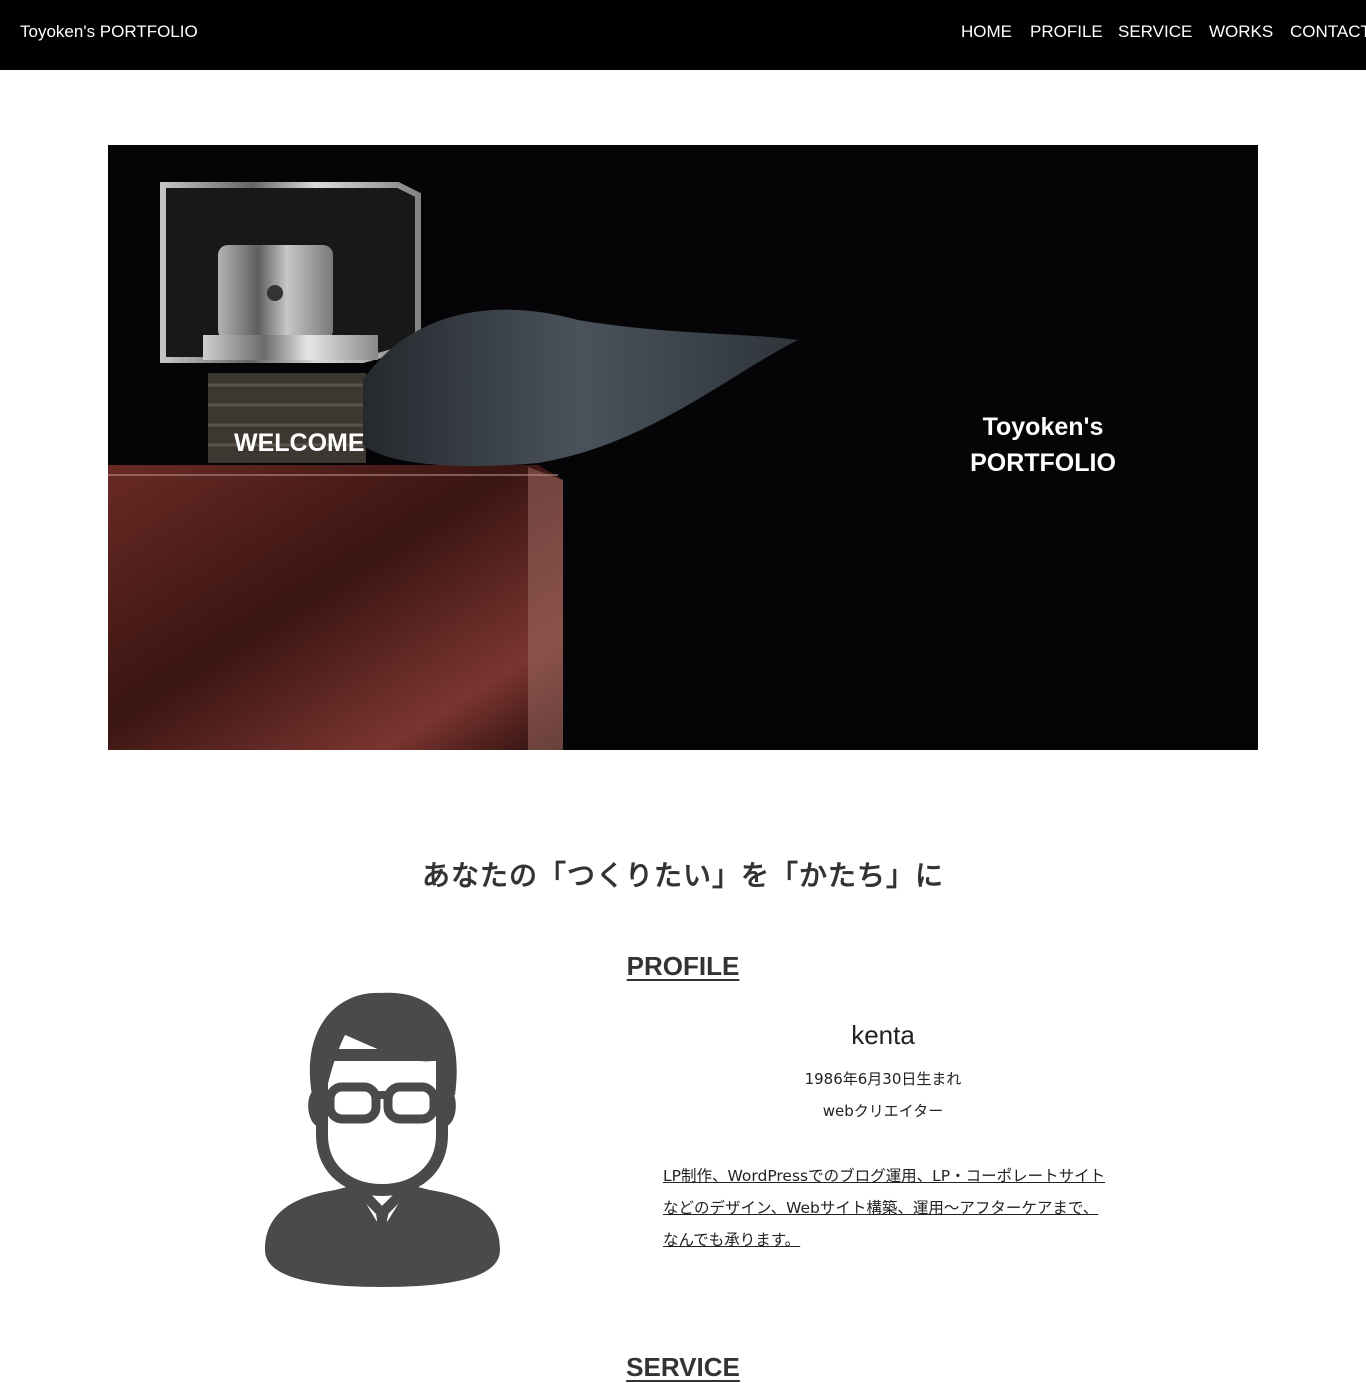 This screenshot has width=1366, height=1383. I want to click on main-nav: HOME PROFILE SERVICE WORKS CONTACT, so click(683, 34).